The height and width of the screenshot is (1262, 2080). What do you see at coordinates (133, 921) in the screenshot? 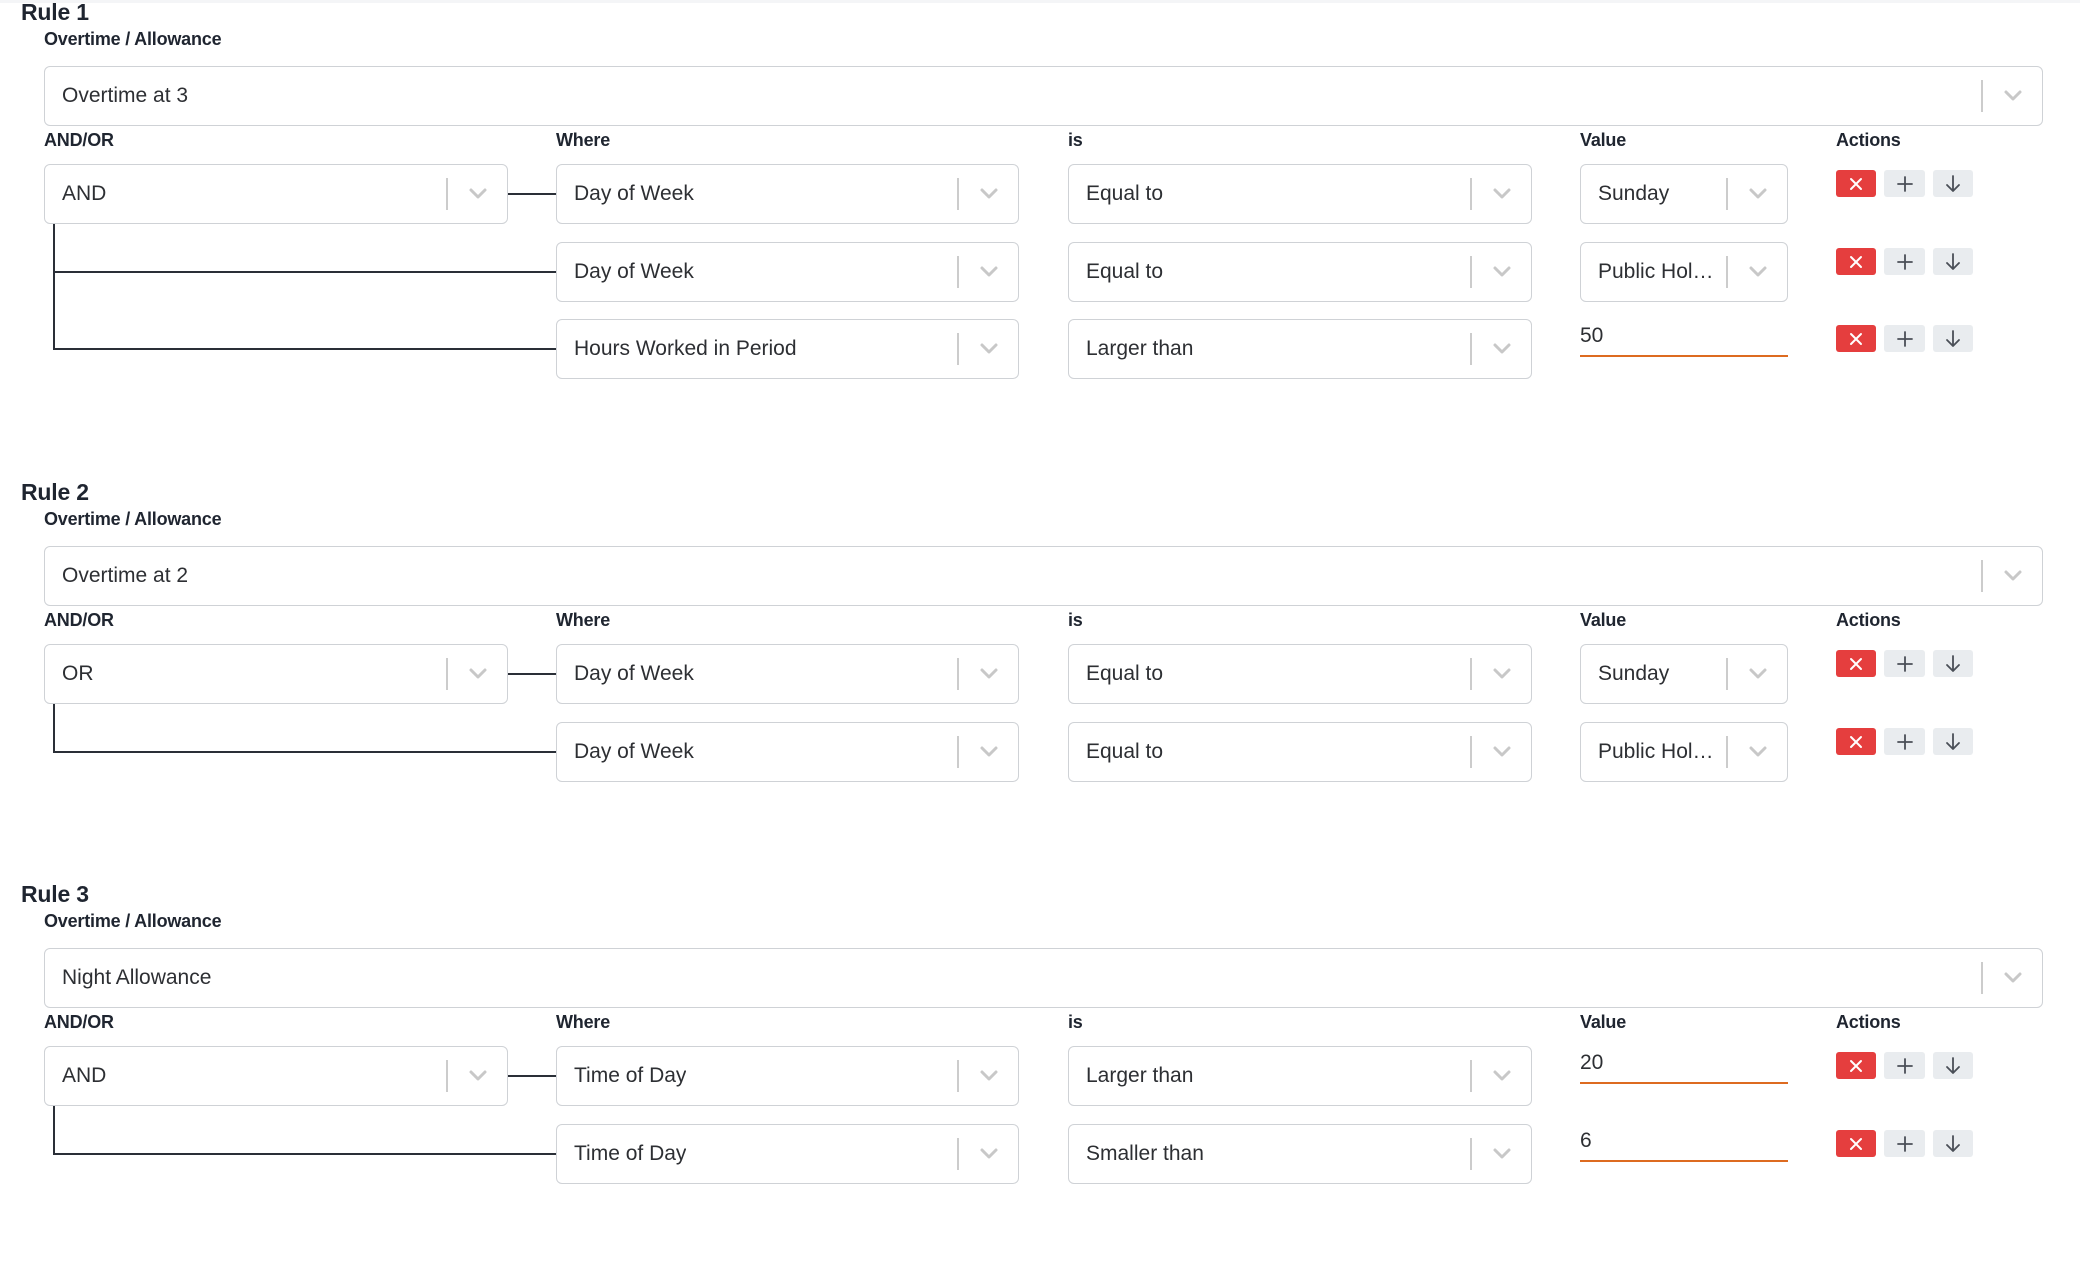
I see `category-label: Overtime / Allowance` at bounding box center [133, 921].